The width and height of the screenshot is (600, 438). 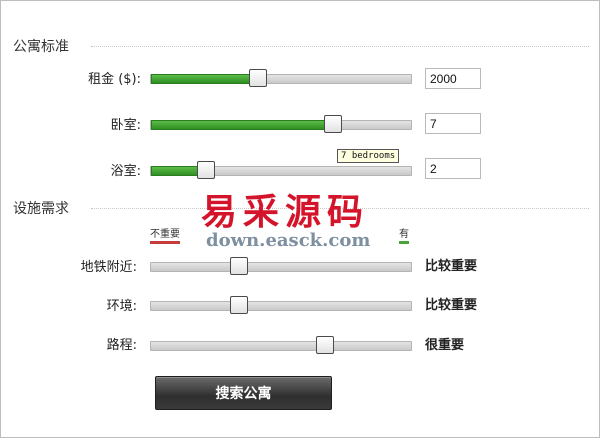 I want to click on commute-importance: 很重要, so click(x=445, y=345).